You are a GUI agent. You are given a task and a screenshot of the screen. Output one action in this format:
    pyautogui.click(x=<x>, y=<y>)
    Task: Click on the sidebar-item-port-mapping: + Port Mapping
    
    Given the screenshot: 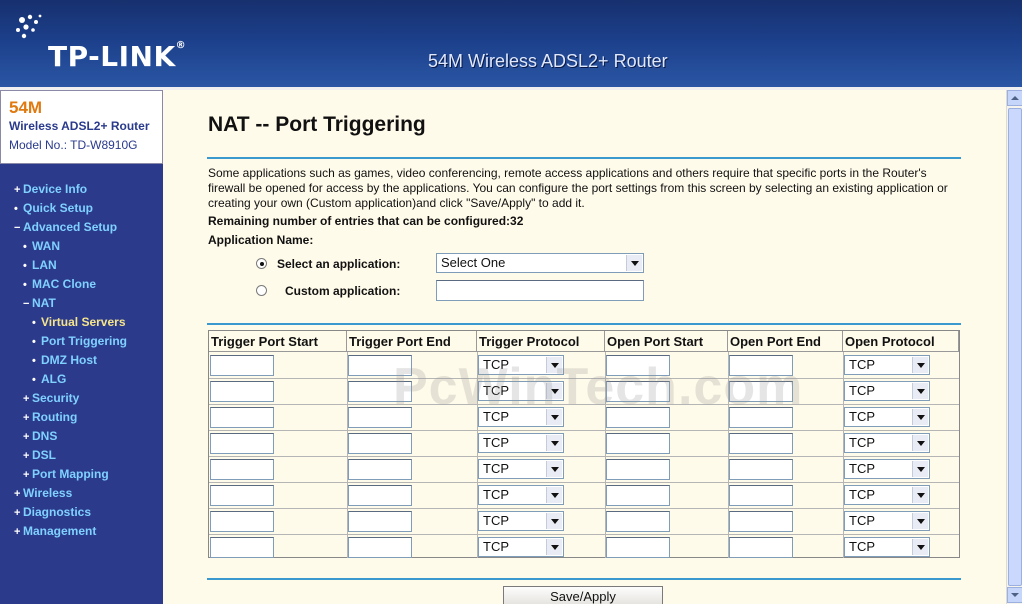 What is the action you would take?
    pyautogui.click(x=81, y=474)
    